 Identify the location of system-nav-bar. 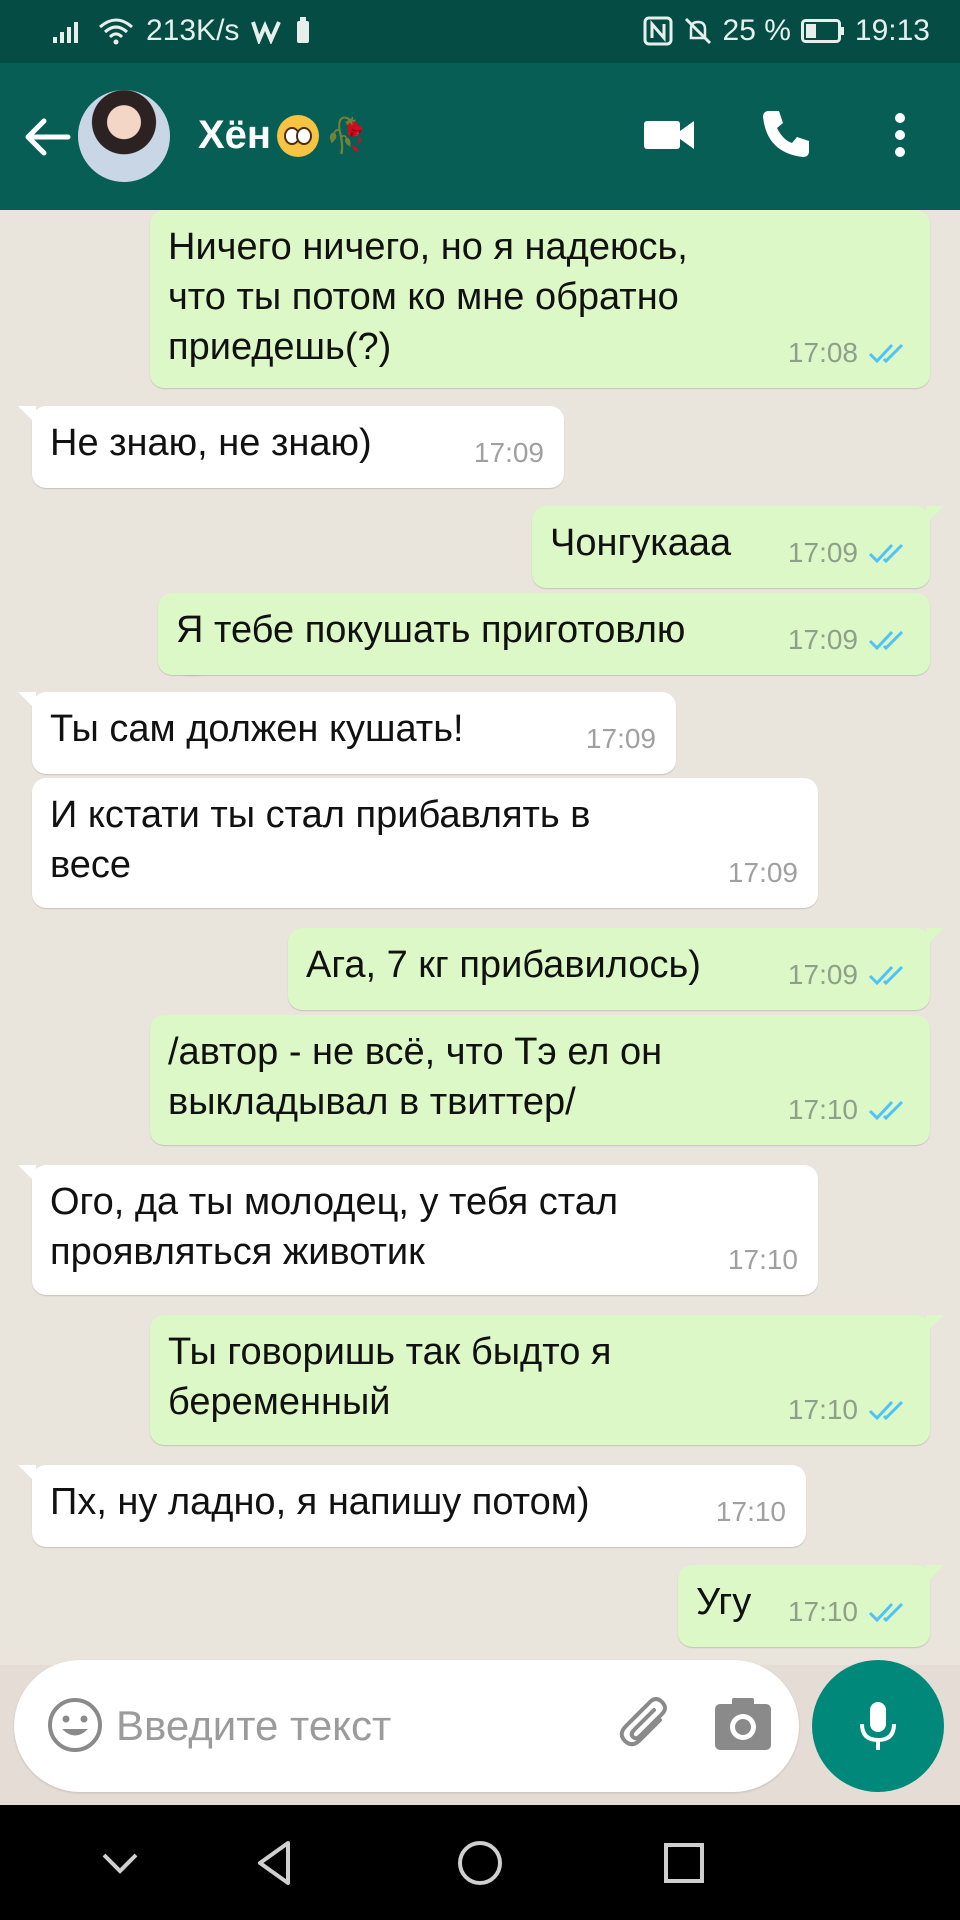
(480, 1862).